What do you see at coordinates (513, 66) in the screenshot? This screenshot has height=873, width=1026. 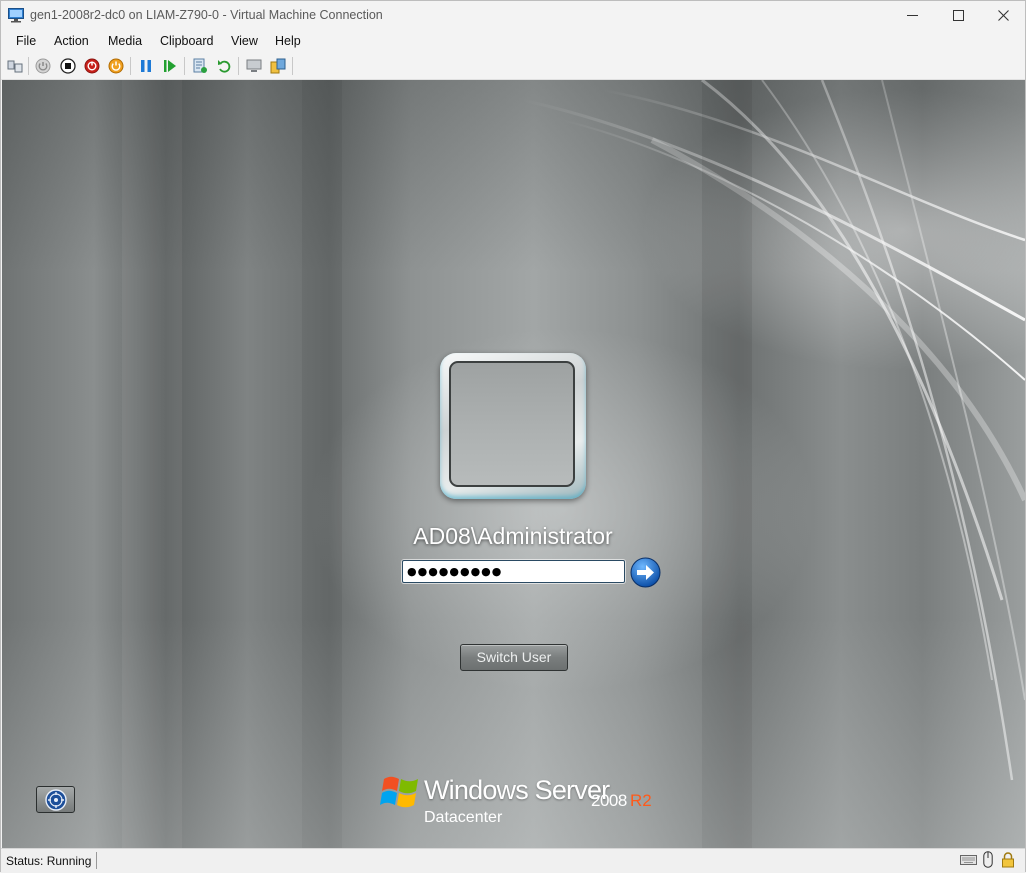 I see `toolbar` at bounding box center [513, 66].